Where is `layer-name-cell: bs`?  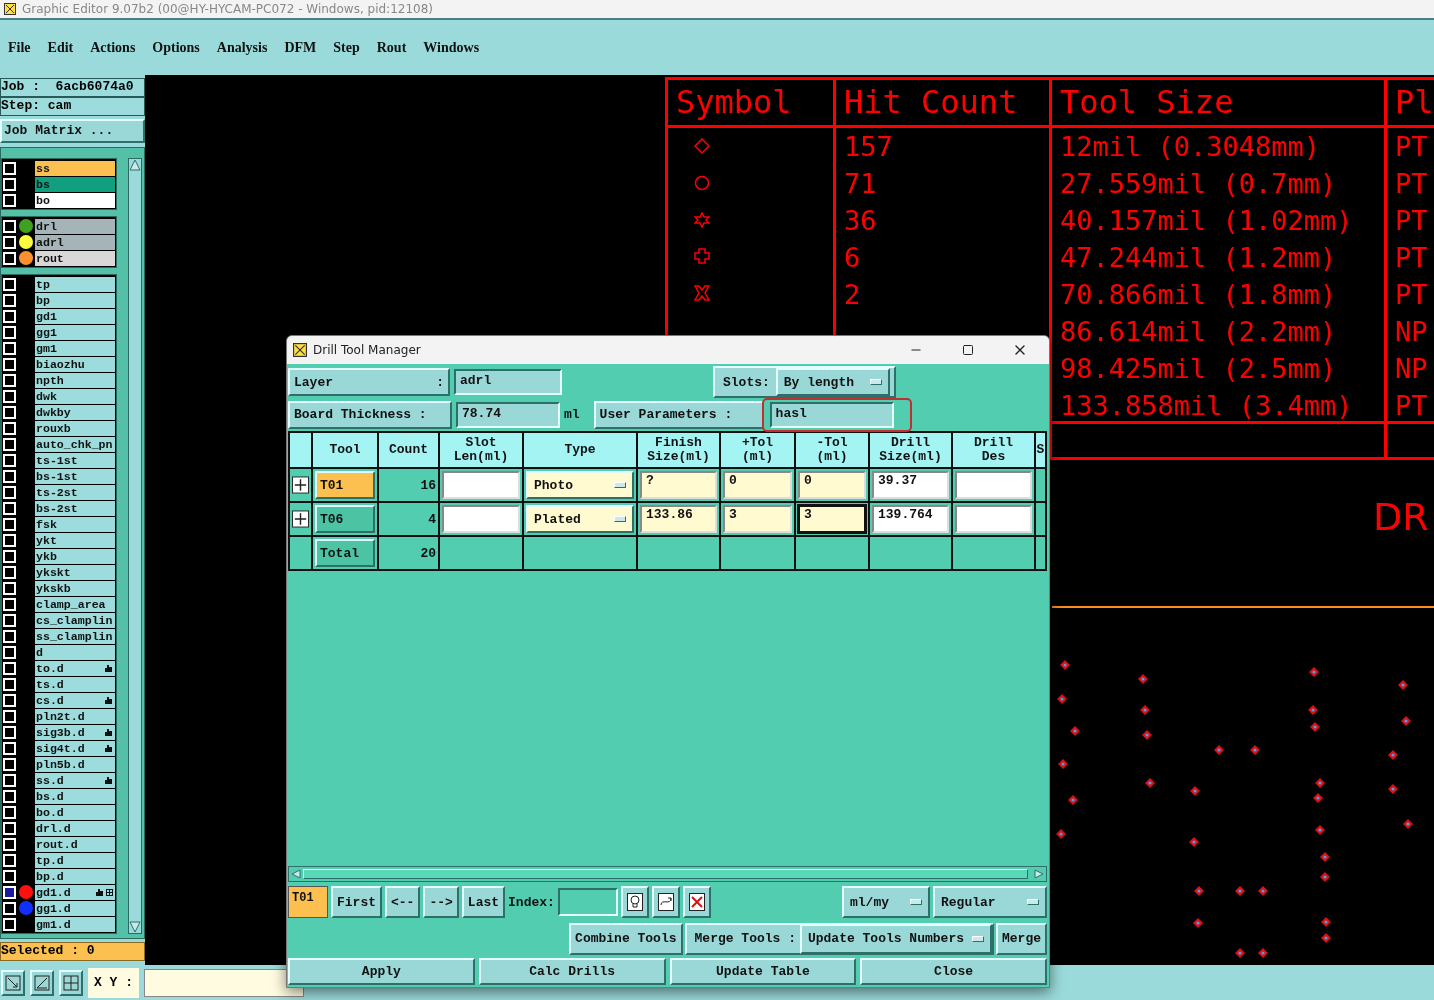 layer-name-cell: bs is located at coordinates (75, 184).